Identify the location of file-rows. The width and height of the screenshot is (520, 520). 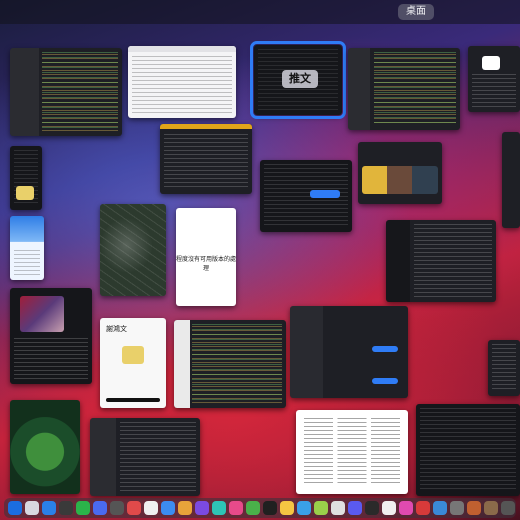
(158, 457).